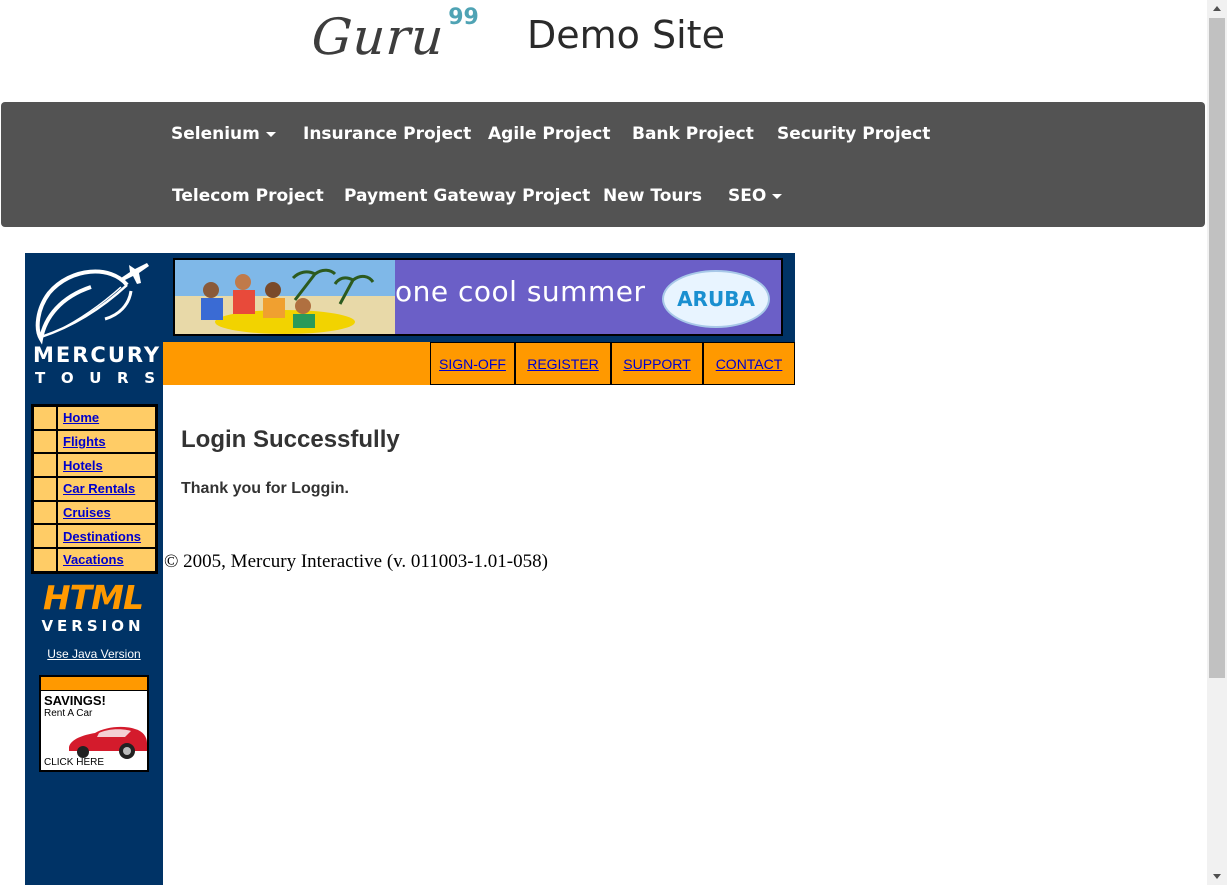 This screenshot has width=1227, height=885. Describe the element at coordinates (285, 297) in the screenshot. I see `beach-photo-image` at that location.